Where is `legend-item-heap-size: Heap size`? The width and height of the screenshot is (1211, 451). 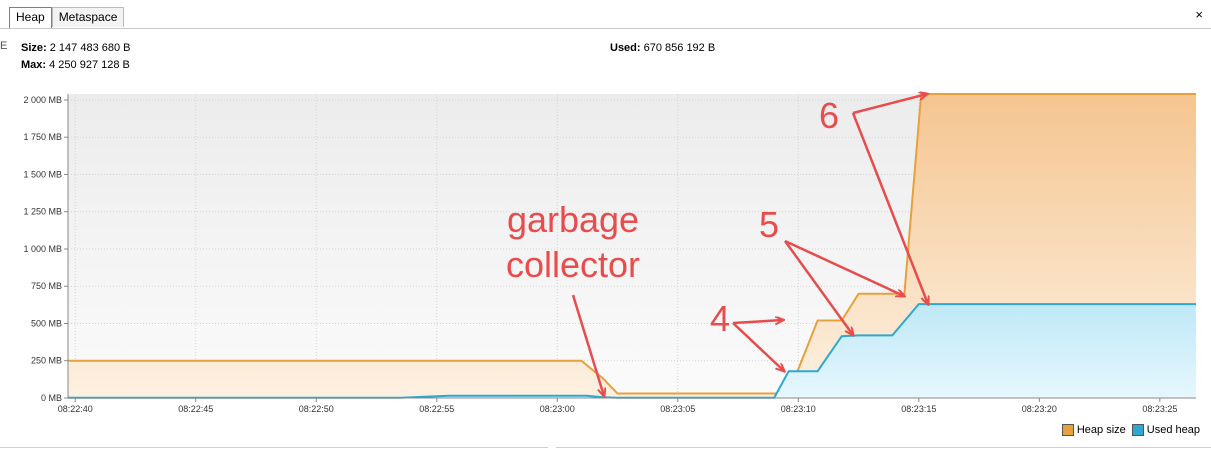
legend-item-heap-size: Heap size is located at coordinates (1093, 430).